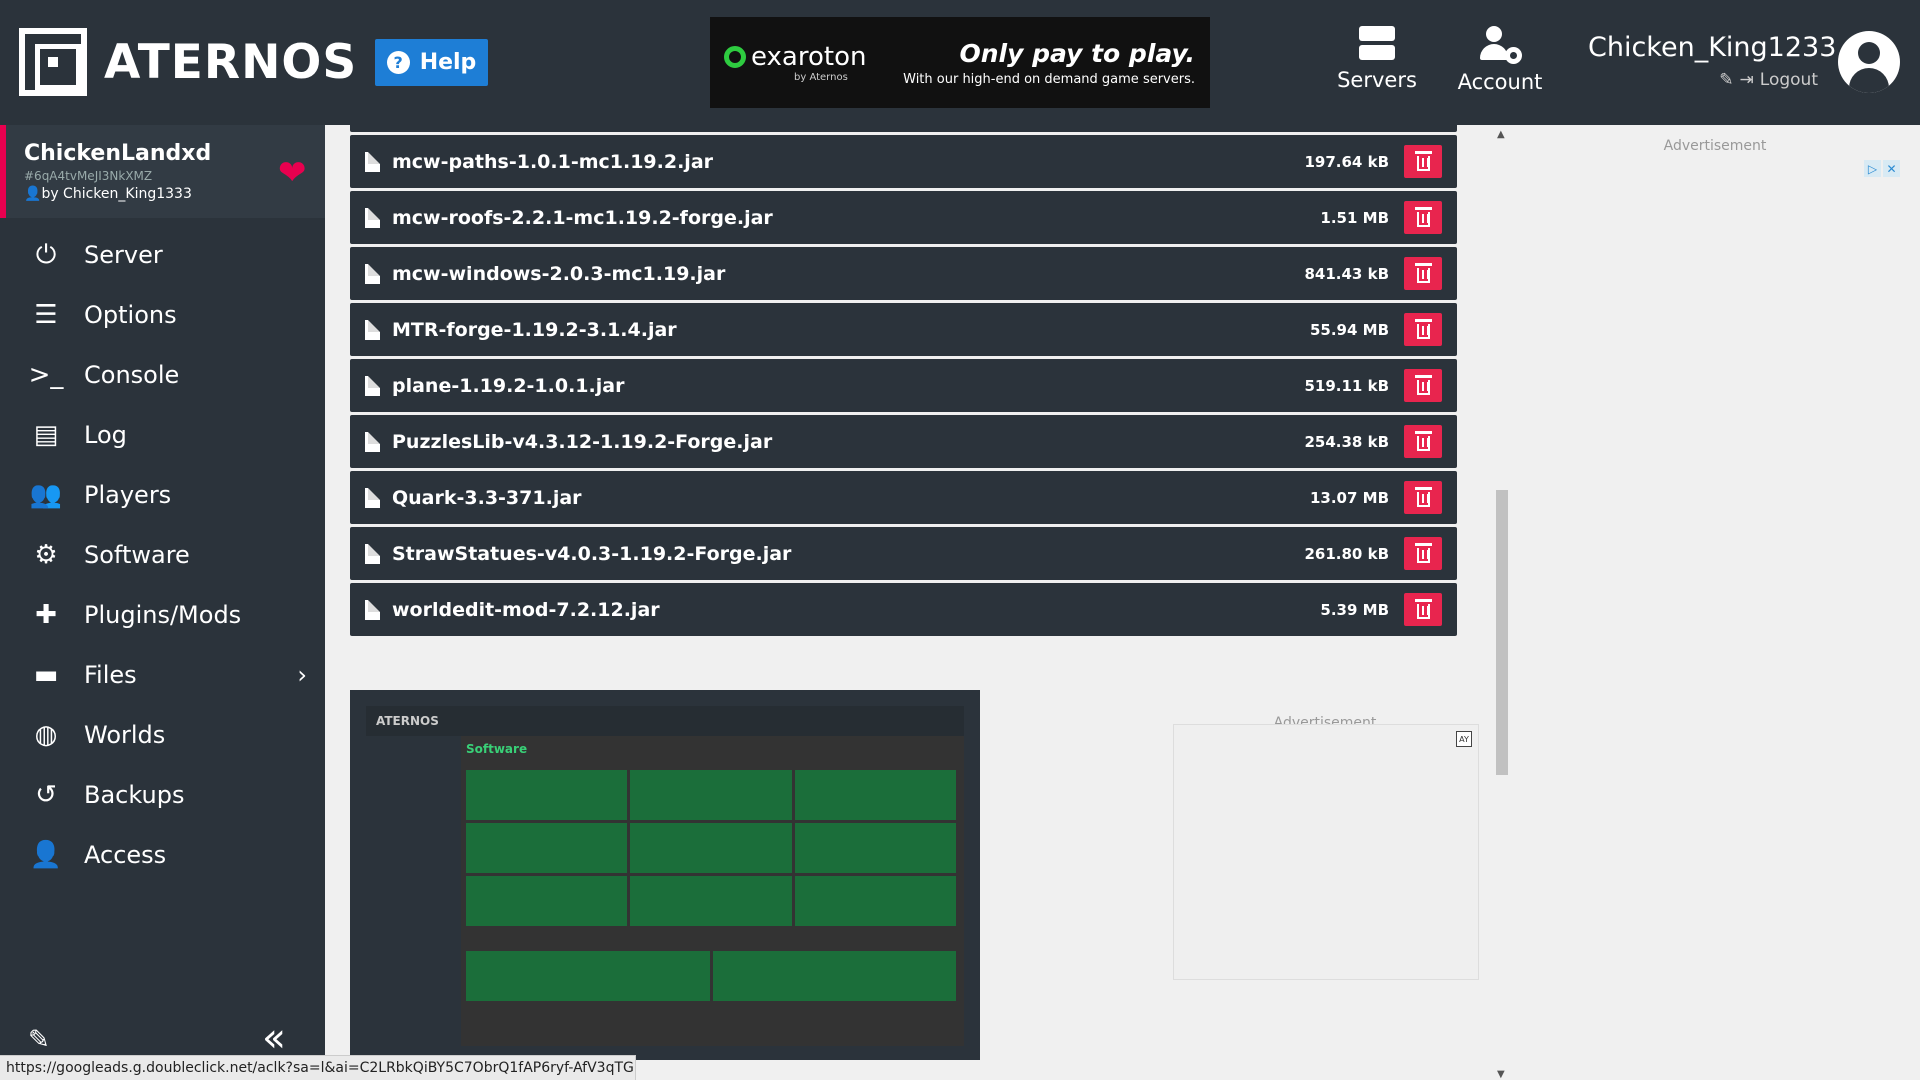 This screenshot has width=1920, height=1080. What do you see at coordinates (487, 497) in the screenshot?
I see `file-name: Quark-3.3-371.jar` at bounding box center [487, 497].